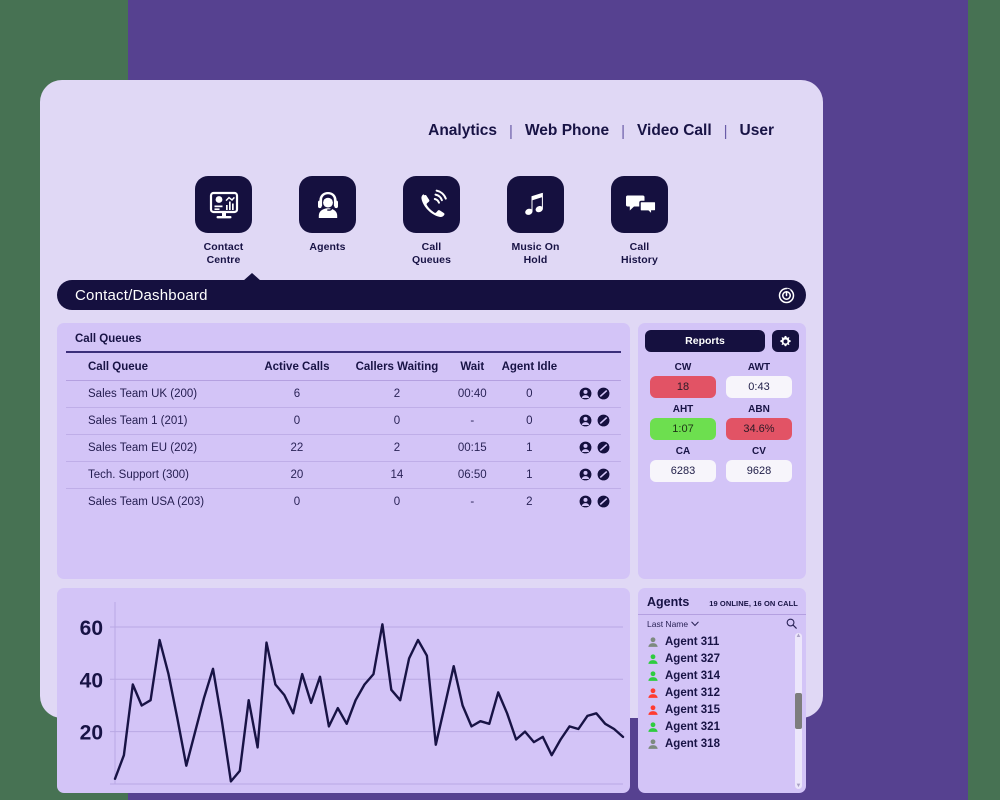 The width and height of the screenshot is (1000, 800). I want to click on cell-wait: 00:40, so click(472, 394).